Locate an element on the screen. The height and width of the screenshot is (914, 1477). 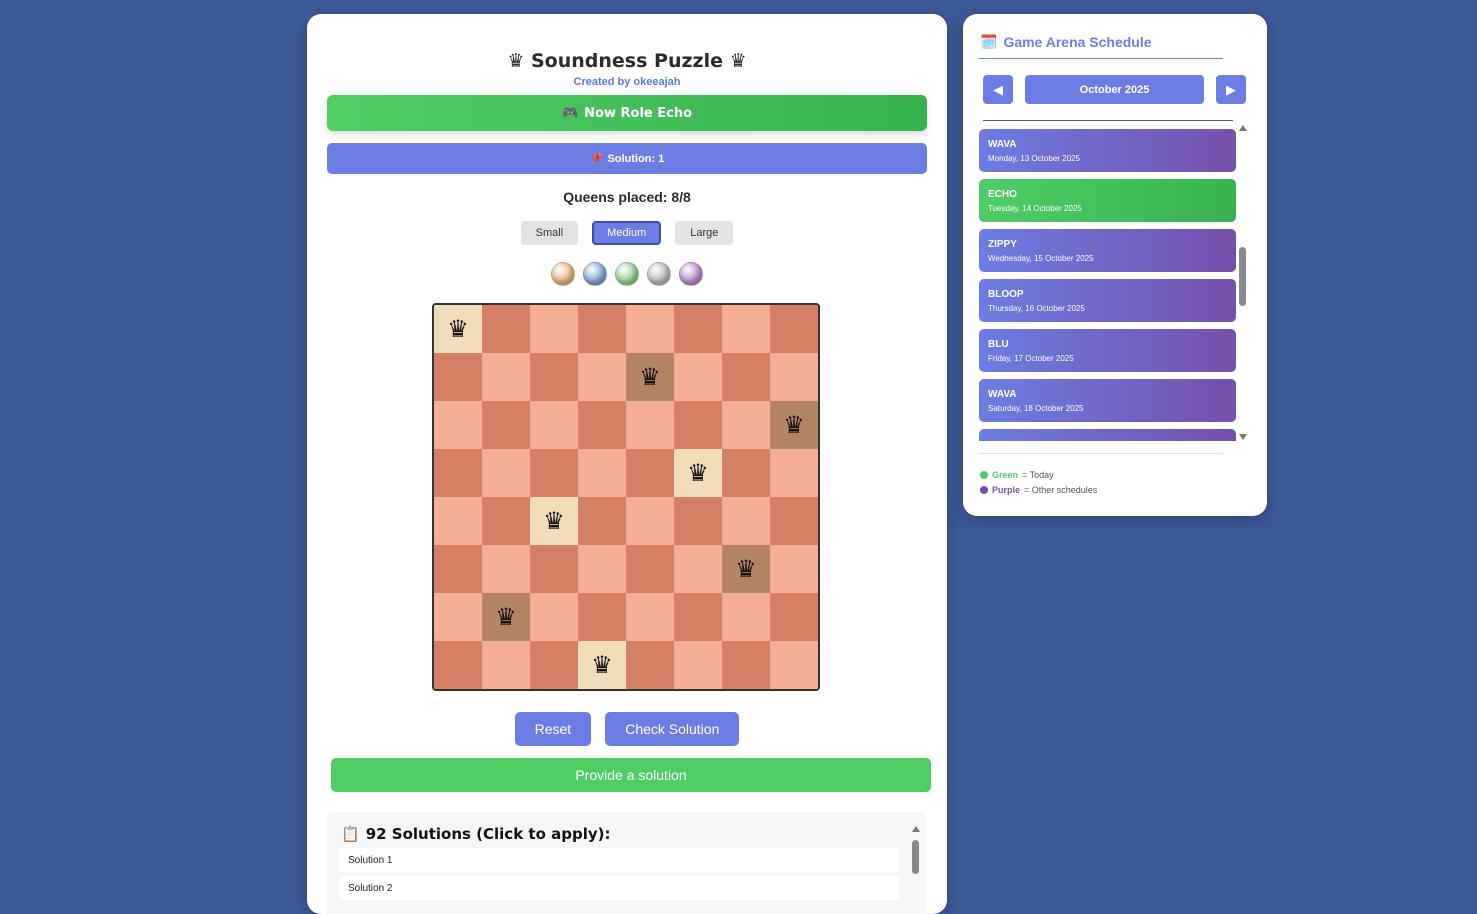
schedule-item: ZIPPY Wednesday, 15 October 2025 is located at coordinates (1107, 250).